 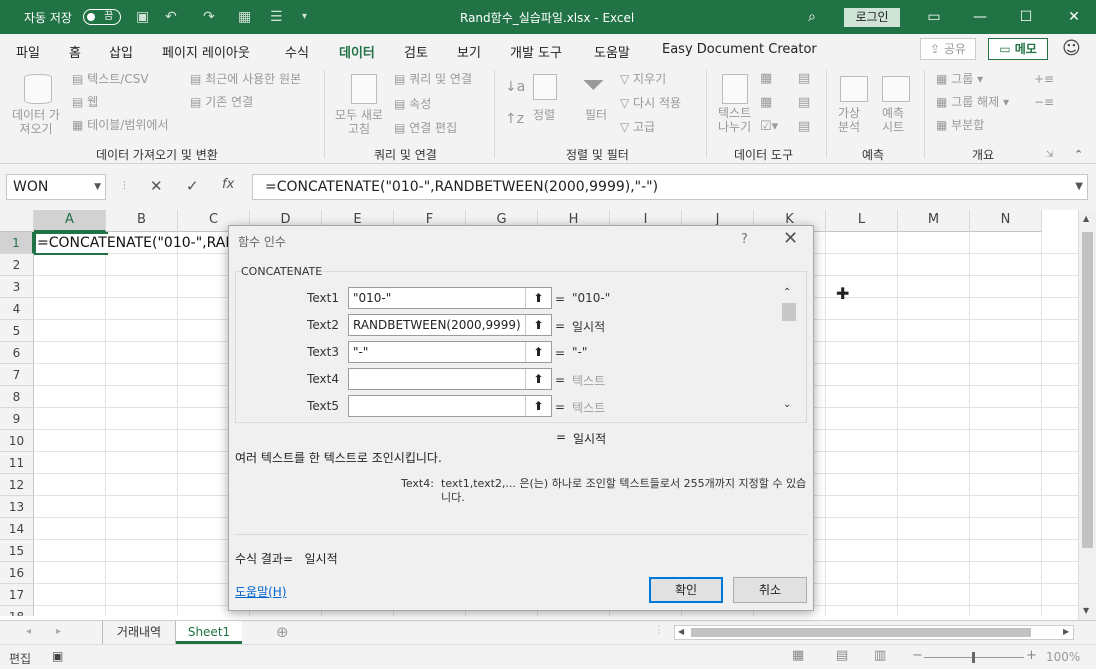 I want to click on scroll-right-icon: ▶, so click(x=1066, y=631).